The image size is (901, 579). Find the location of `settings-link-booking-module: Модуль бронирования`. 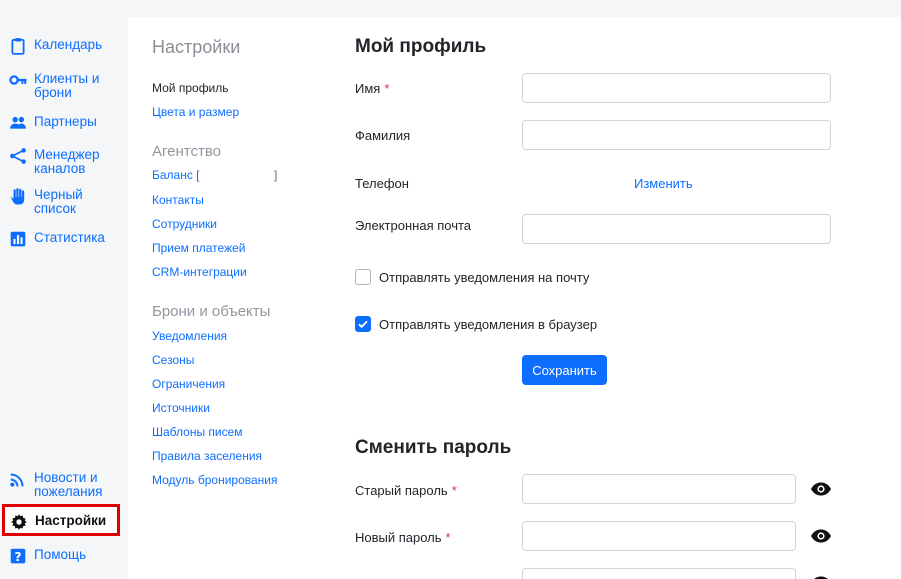

settings-link-booking-module: Модуль бронирования is located at coordinates (215, 480).